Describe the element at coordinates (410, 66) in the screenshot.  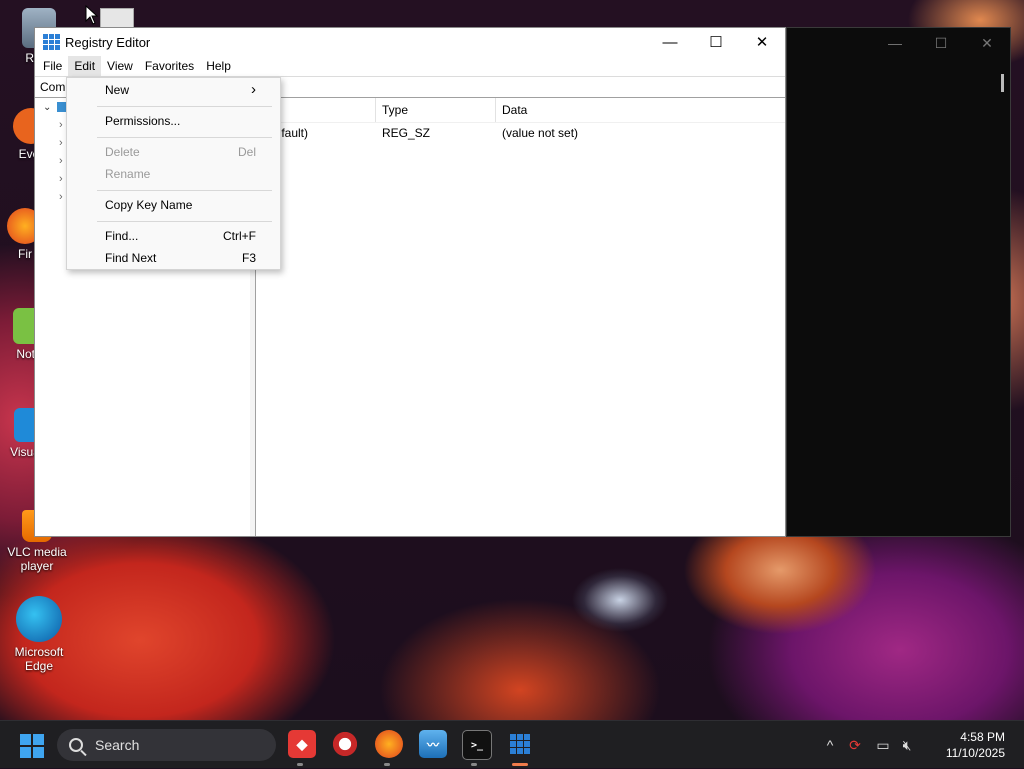
I see `menubar: File Edit View Favorites Help` at that location.